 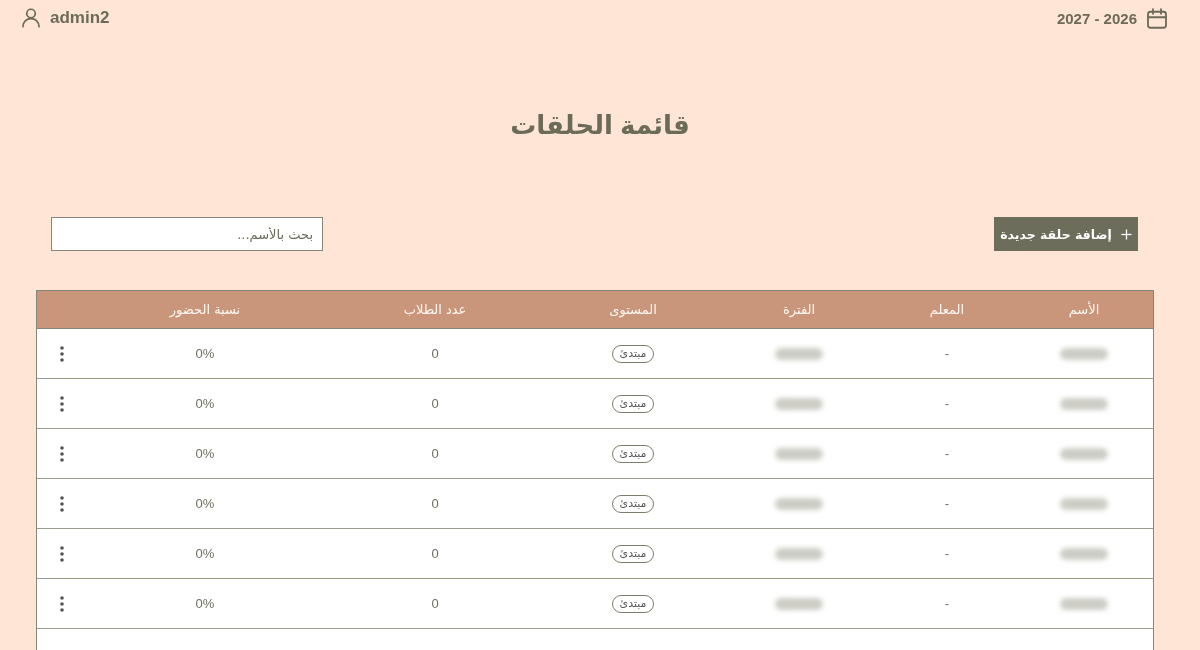 I want to click on column-header: المستوى, so click(x=633, y=309).